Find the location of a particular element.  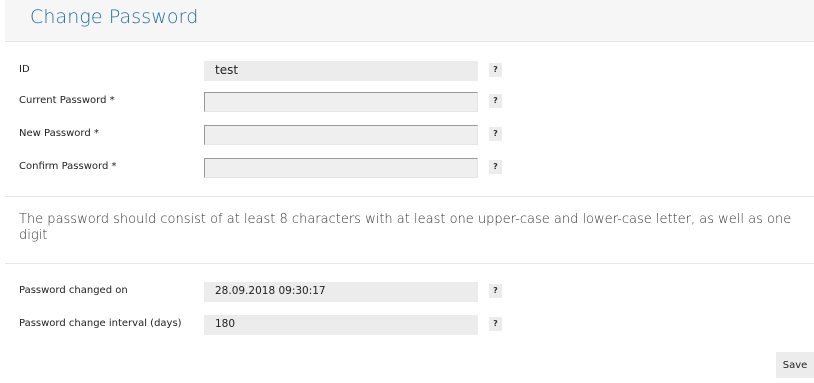

confirm-password-row: Confirm Password * ? is located at coordinates (407, 168).